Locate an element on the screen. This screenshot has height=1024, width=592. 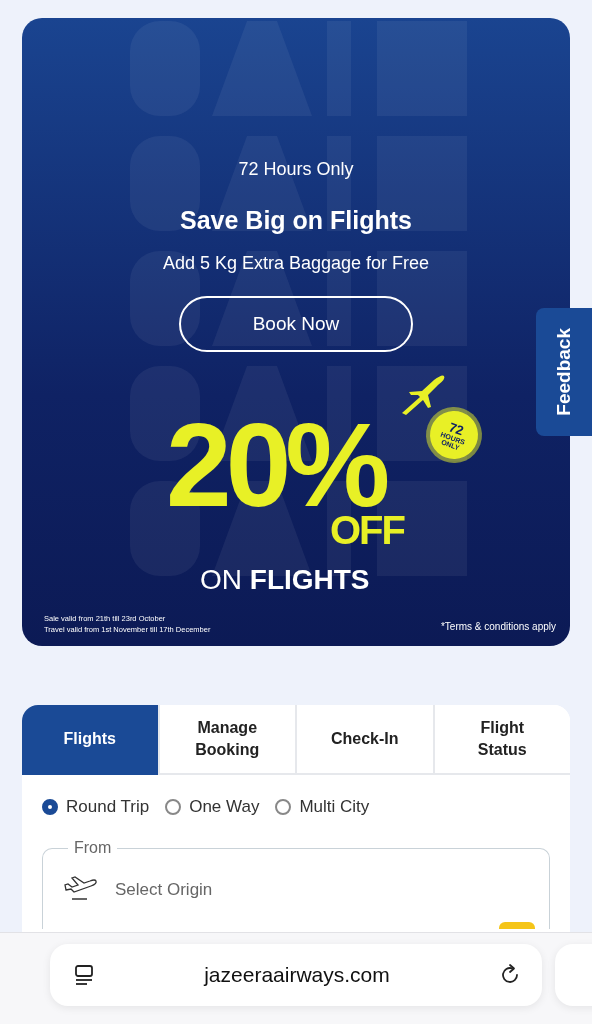
trip-type-option: Multi City is located at coordinates (322, 807).